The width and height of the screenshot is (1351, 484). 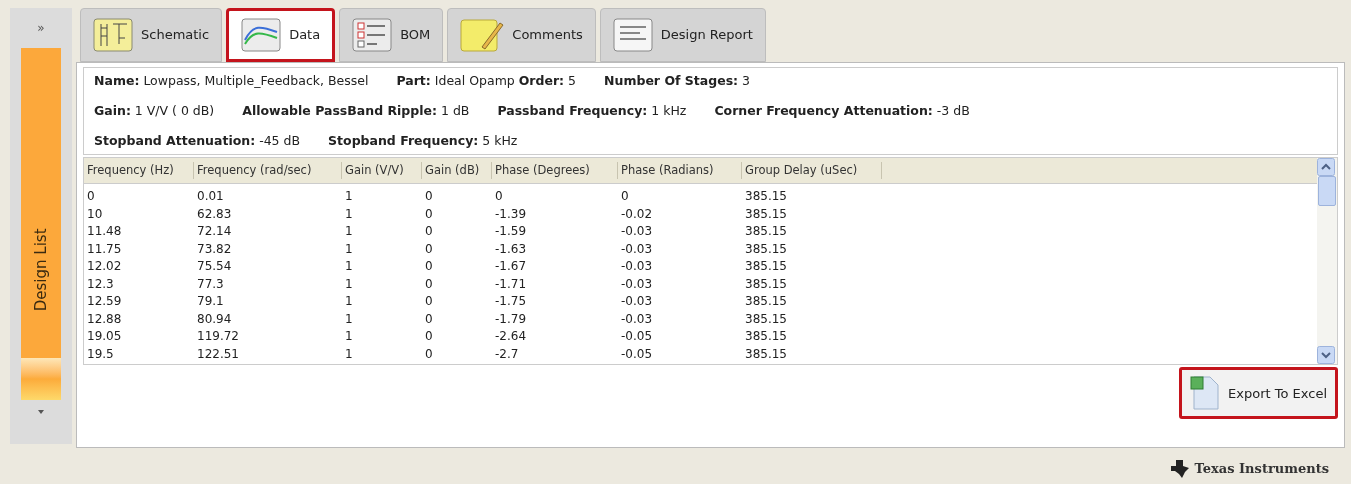 What do you see at coordinates (104, 336) in the screenshot?
I see `table-cell-text: 19.05` at bounding box center [104, 336].